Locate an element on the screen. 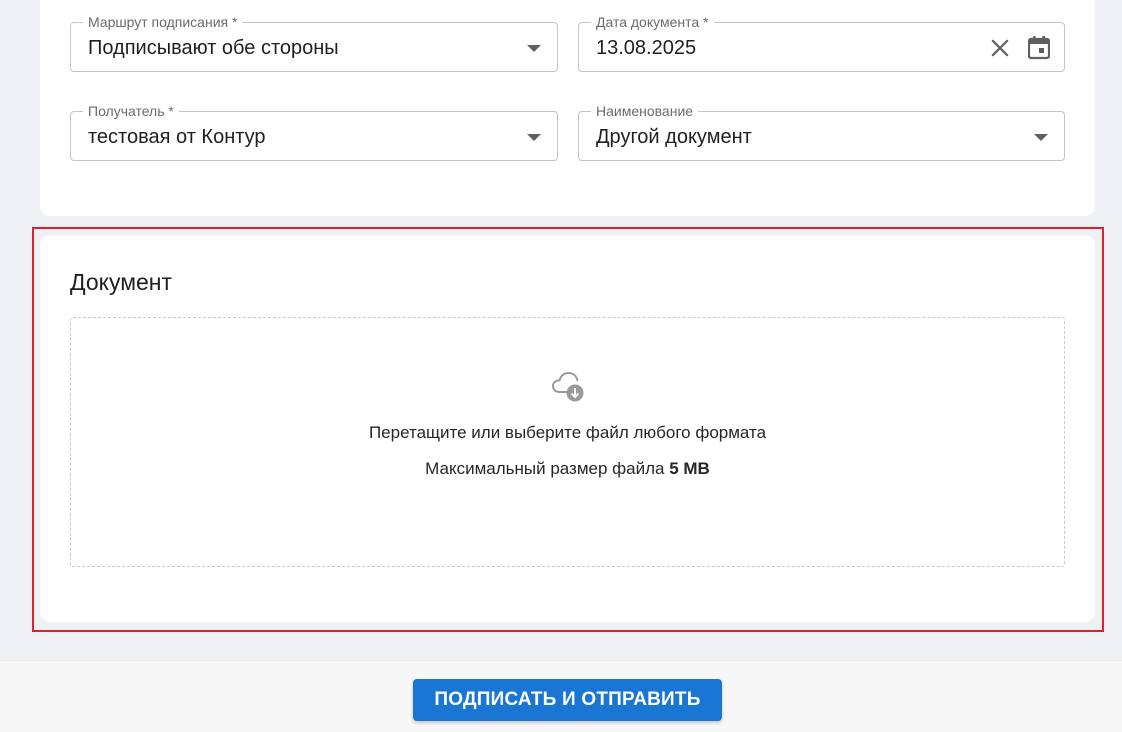 This screenshot has width=1122, height=732. date-value: 13.08.2025 is located at coordinates (646, 48).